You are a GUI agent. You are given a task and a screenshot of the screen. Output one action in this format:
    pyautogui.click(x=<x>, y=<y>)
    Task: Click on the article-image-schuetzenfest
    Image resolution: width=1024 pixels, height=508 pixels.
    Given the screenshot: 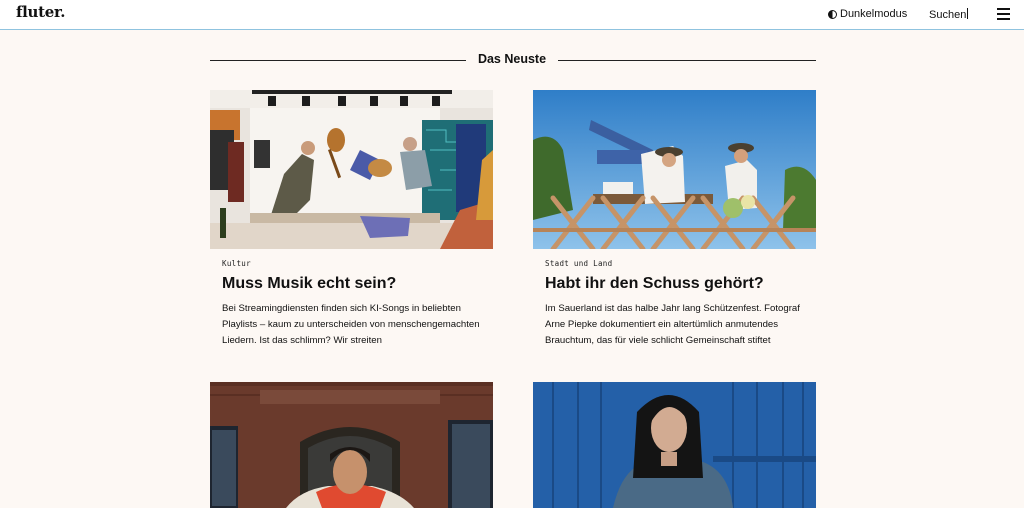 What is the action you would take?
    pyautogui.click(x=674, y=169)
    